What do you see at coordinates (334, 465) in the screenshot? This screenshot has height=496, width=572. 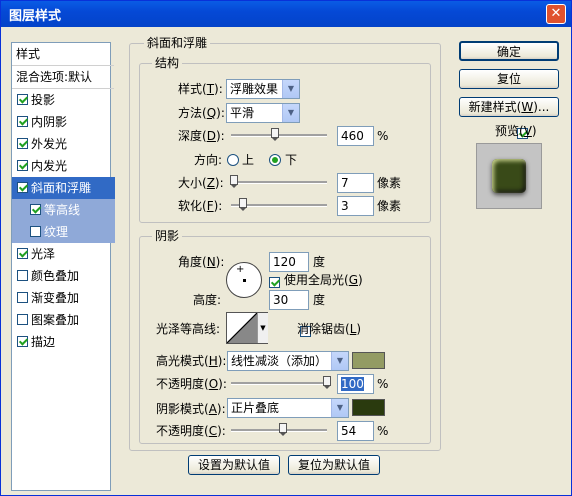 I see `reset-default-button: 复位为默认值` at bounding box center [334, 465].